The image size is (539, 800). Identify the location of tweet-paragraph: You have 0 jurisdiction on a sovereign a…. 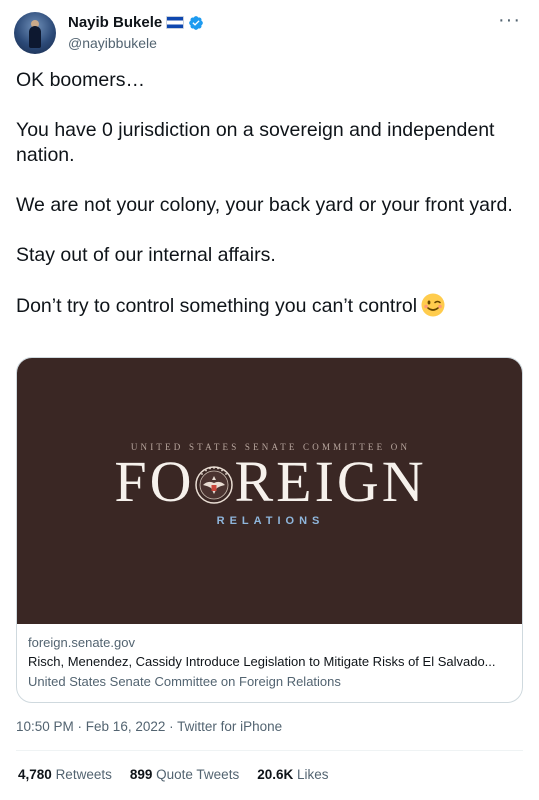
(255, 142).